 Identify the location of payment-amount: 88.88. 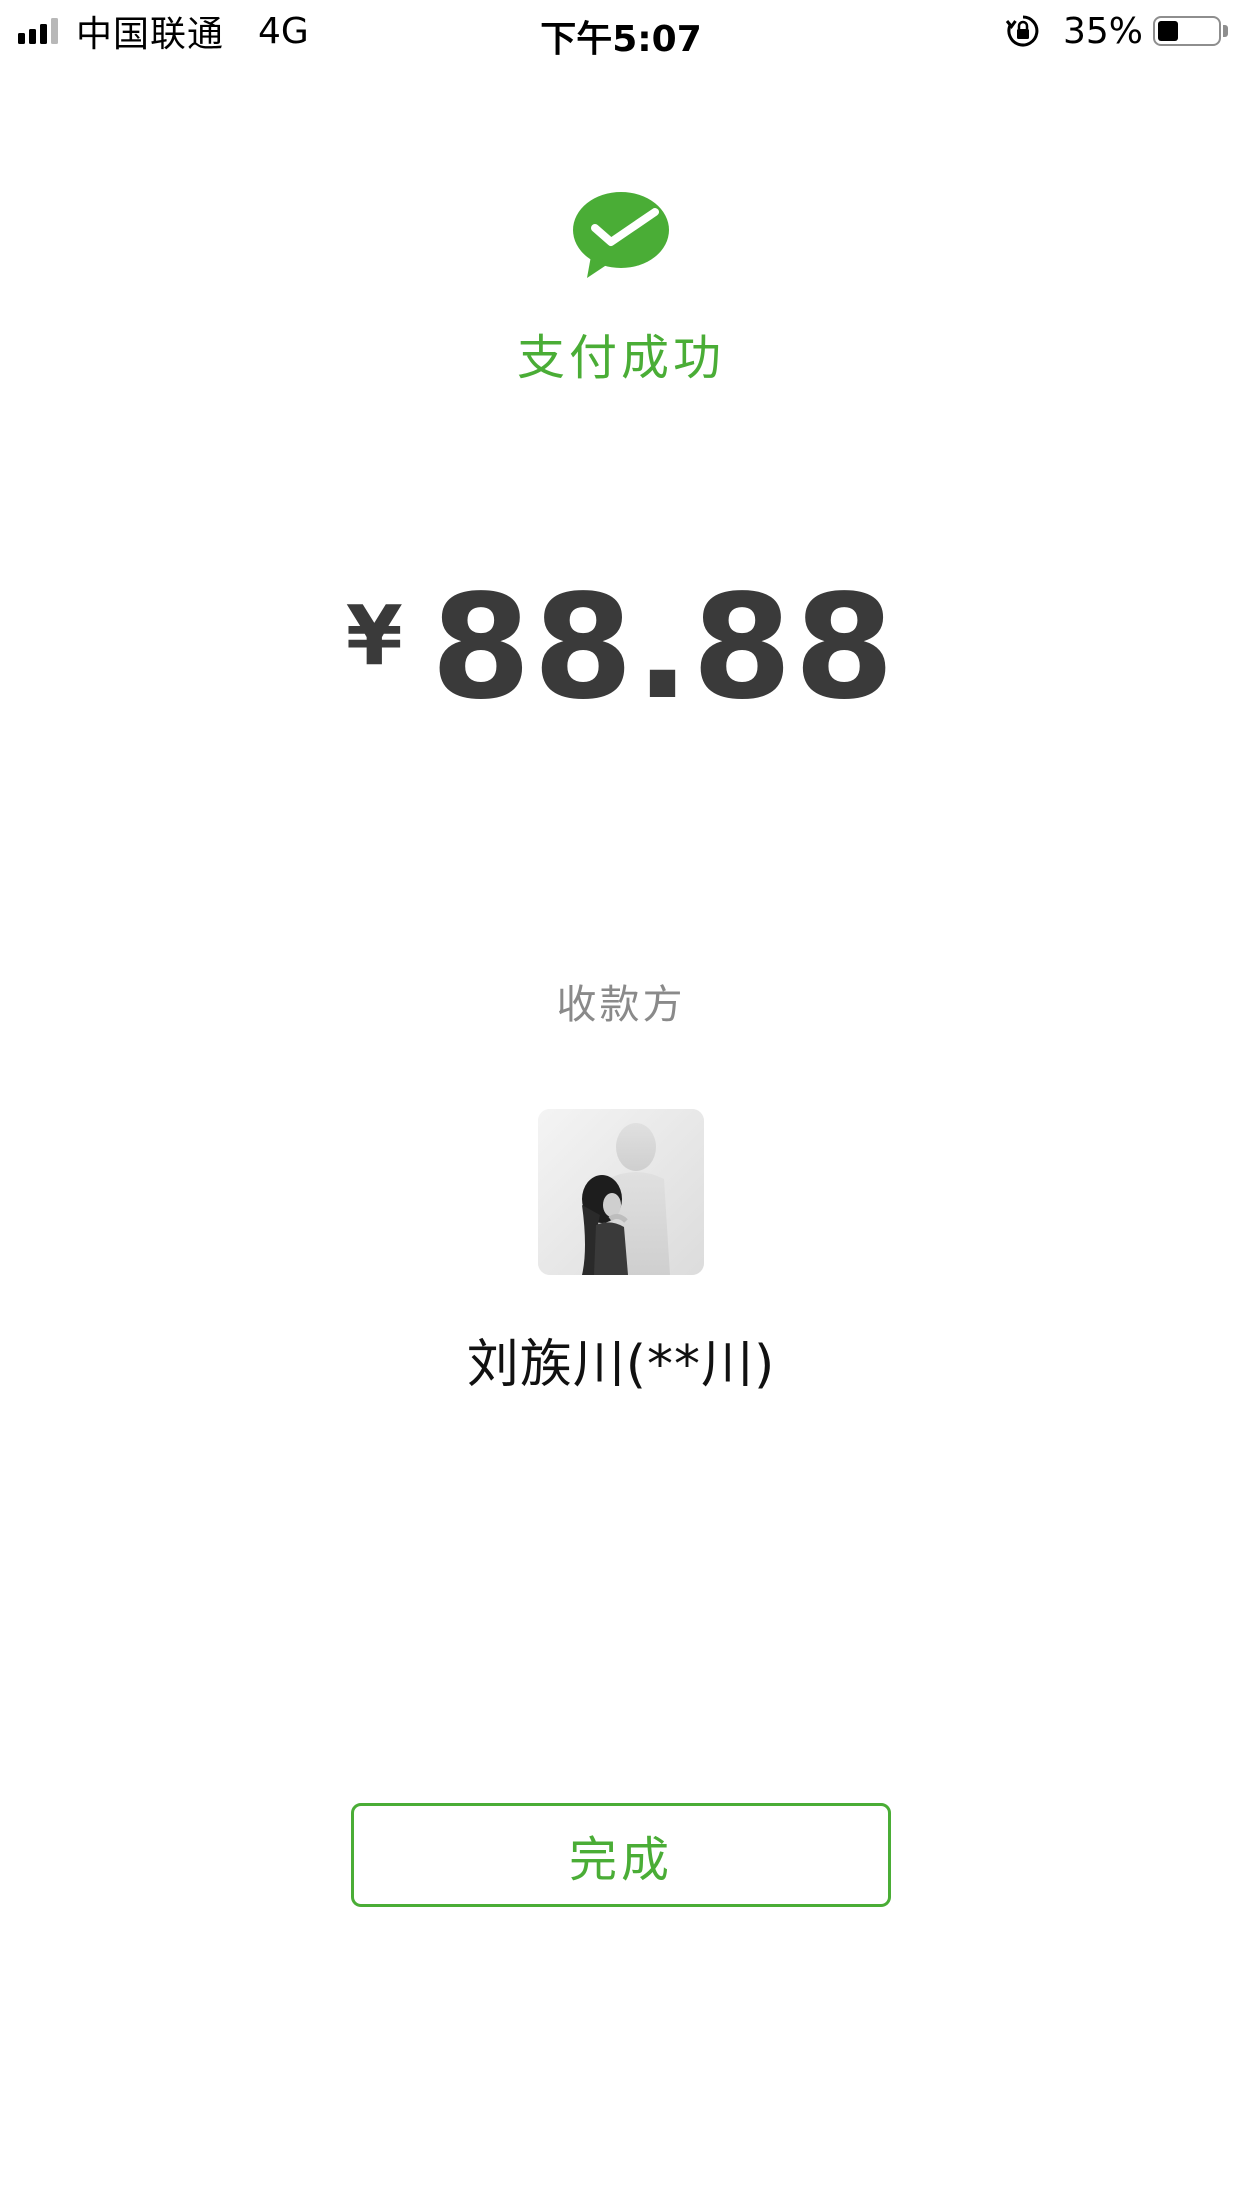
(663, 647).